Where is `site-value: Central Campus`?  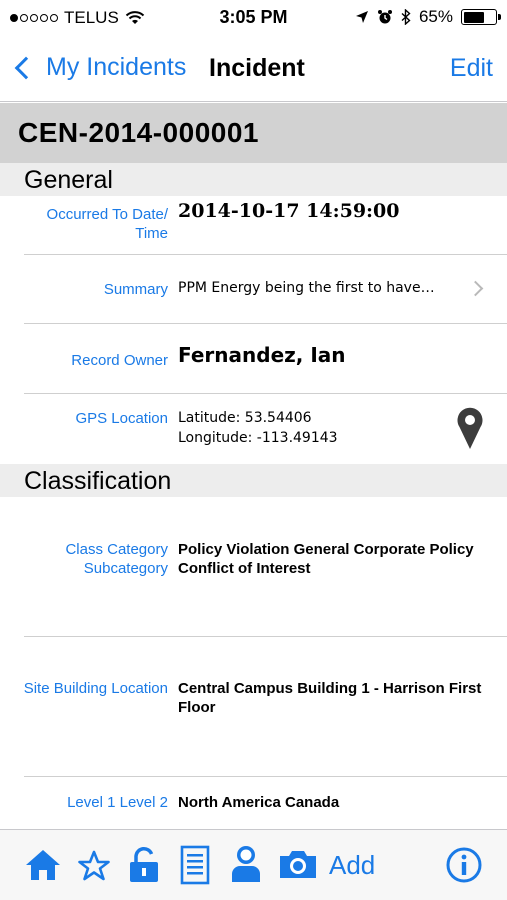
site-value: Central Campus is located at coordinates (236, 688).